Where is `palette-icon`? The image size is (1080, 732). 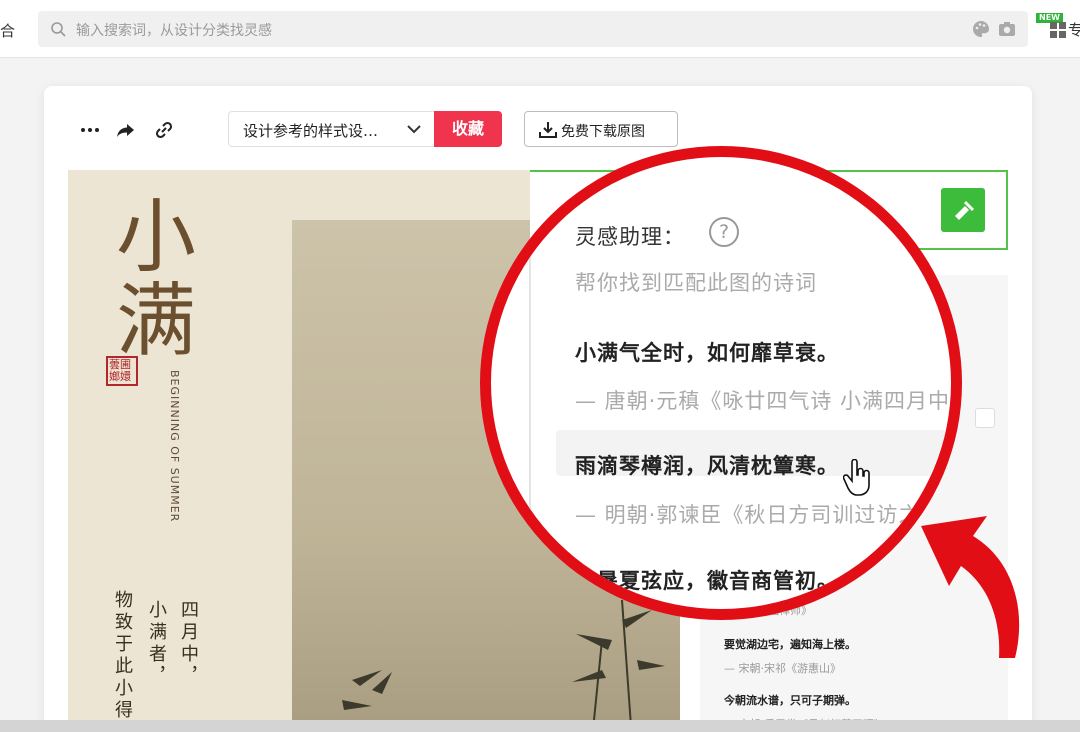
palette-icon is located at coordinates (981, 29).